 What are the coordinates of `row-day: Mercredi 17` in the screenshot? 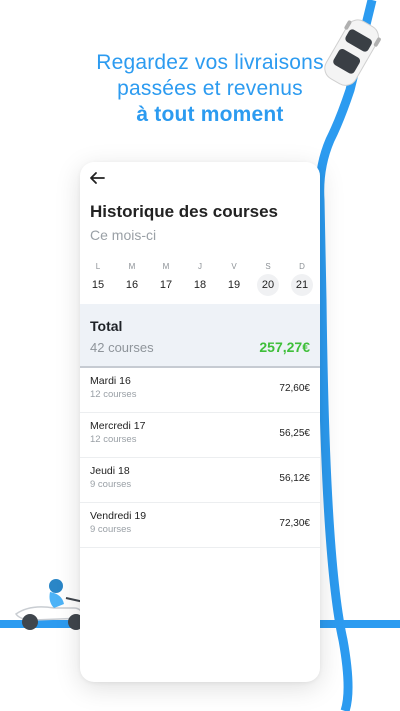 It's located at (118, 426).